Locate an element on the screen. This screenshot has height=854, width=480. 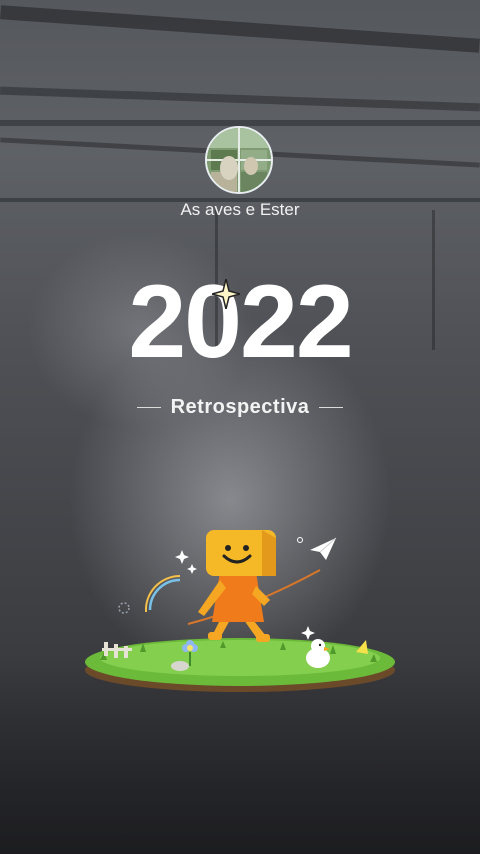
profile-photo-icon is located at coordinates (239, 160).